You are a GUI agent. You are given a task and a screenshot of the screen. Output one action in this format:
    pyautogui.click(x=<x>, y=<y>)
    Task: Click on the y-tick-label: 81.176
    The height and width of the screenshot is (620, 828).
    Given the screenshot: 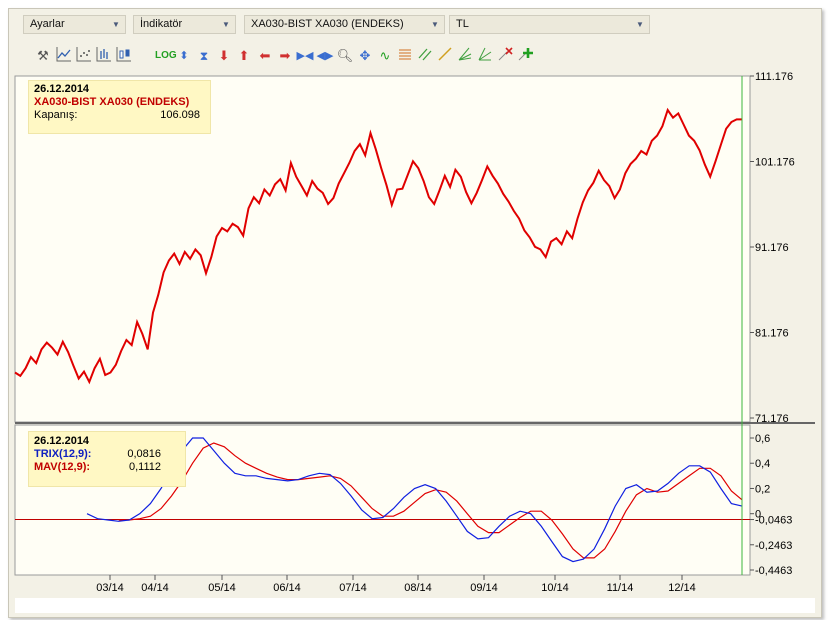 What is the action you would take?
    pyautogui.click(x=772, y=334)
    